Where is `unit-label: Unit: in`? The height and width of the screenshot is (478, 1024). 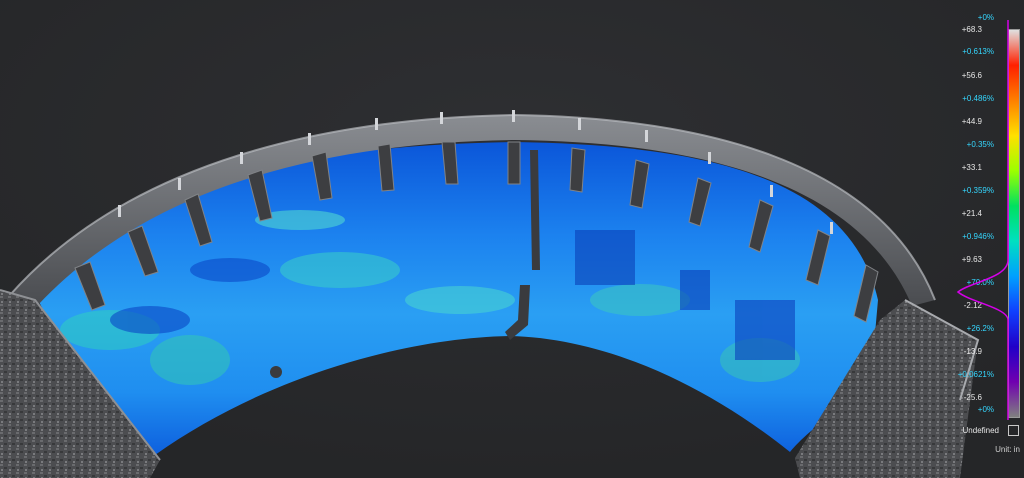 unit-label: Unit: in is located at coordinates (1007, 449).